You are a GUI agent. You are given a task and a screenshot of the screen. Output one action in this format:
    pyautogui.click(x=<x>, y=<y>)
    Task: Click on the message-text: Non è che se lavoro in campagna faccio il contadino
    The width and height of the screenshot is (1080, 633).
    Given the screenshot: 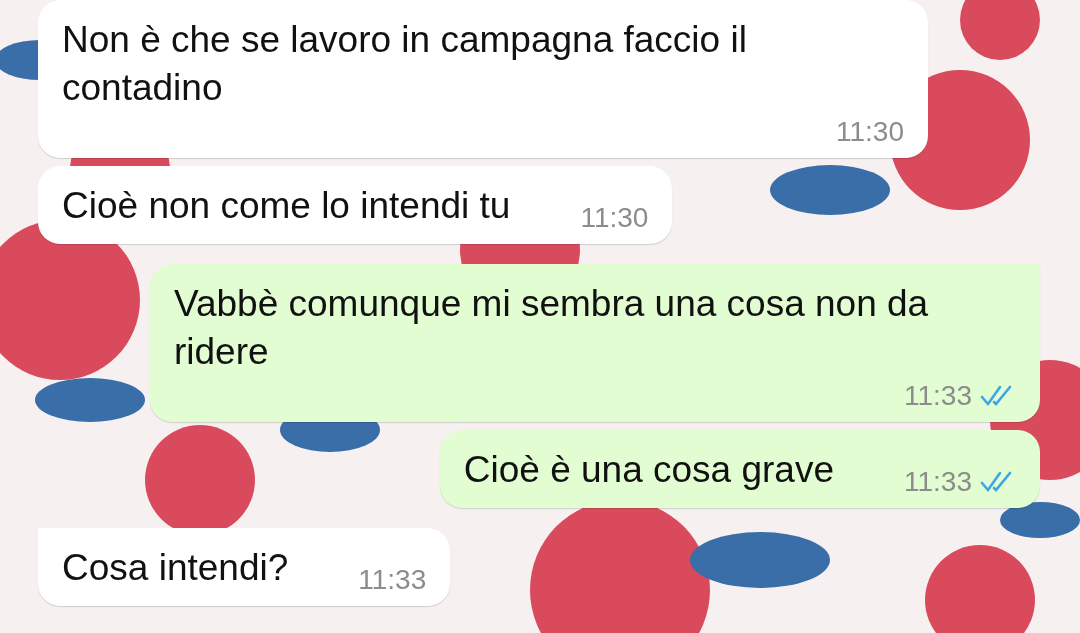 What is the action you would take?
    pyautogui.click(x=405, y=64)
    